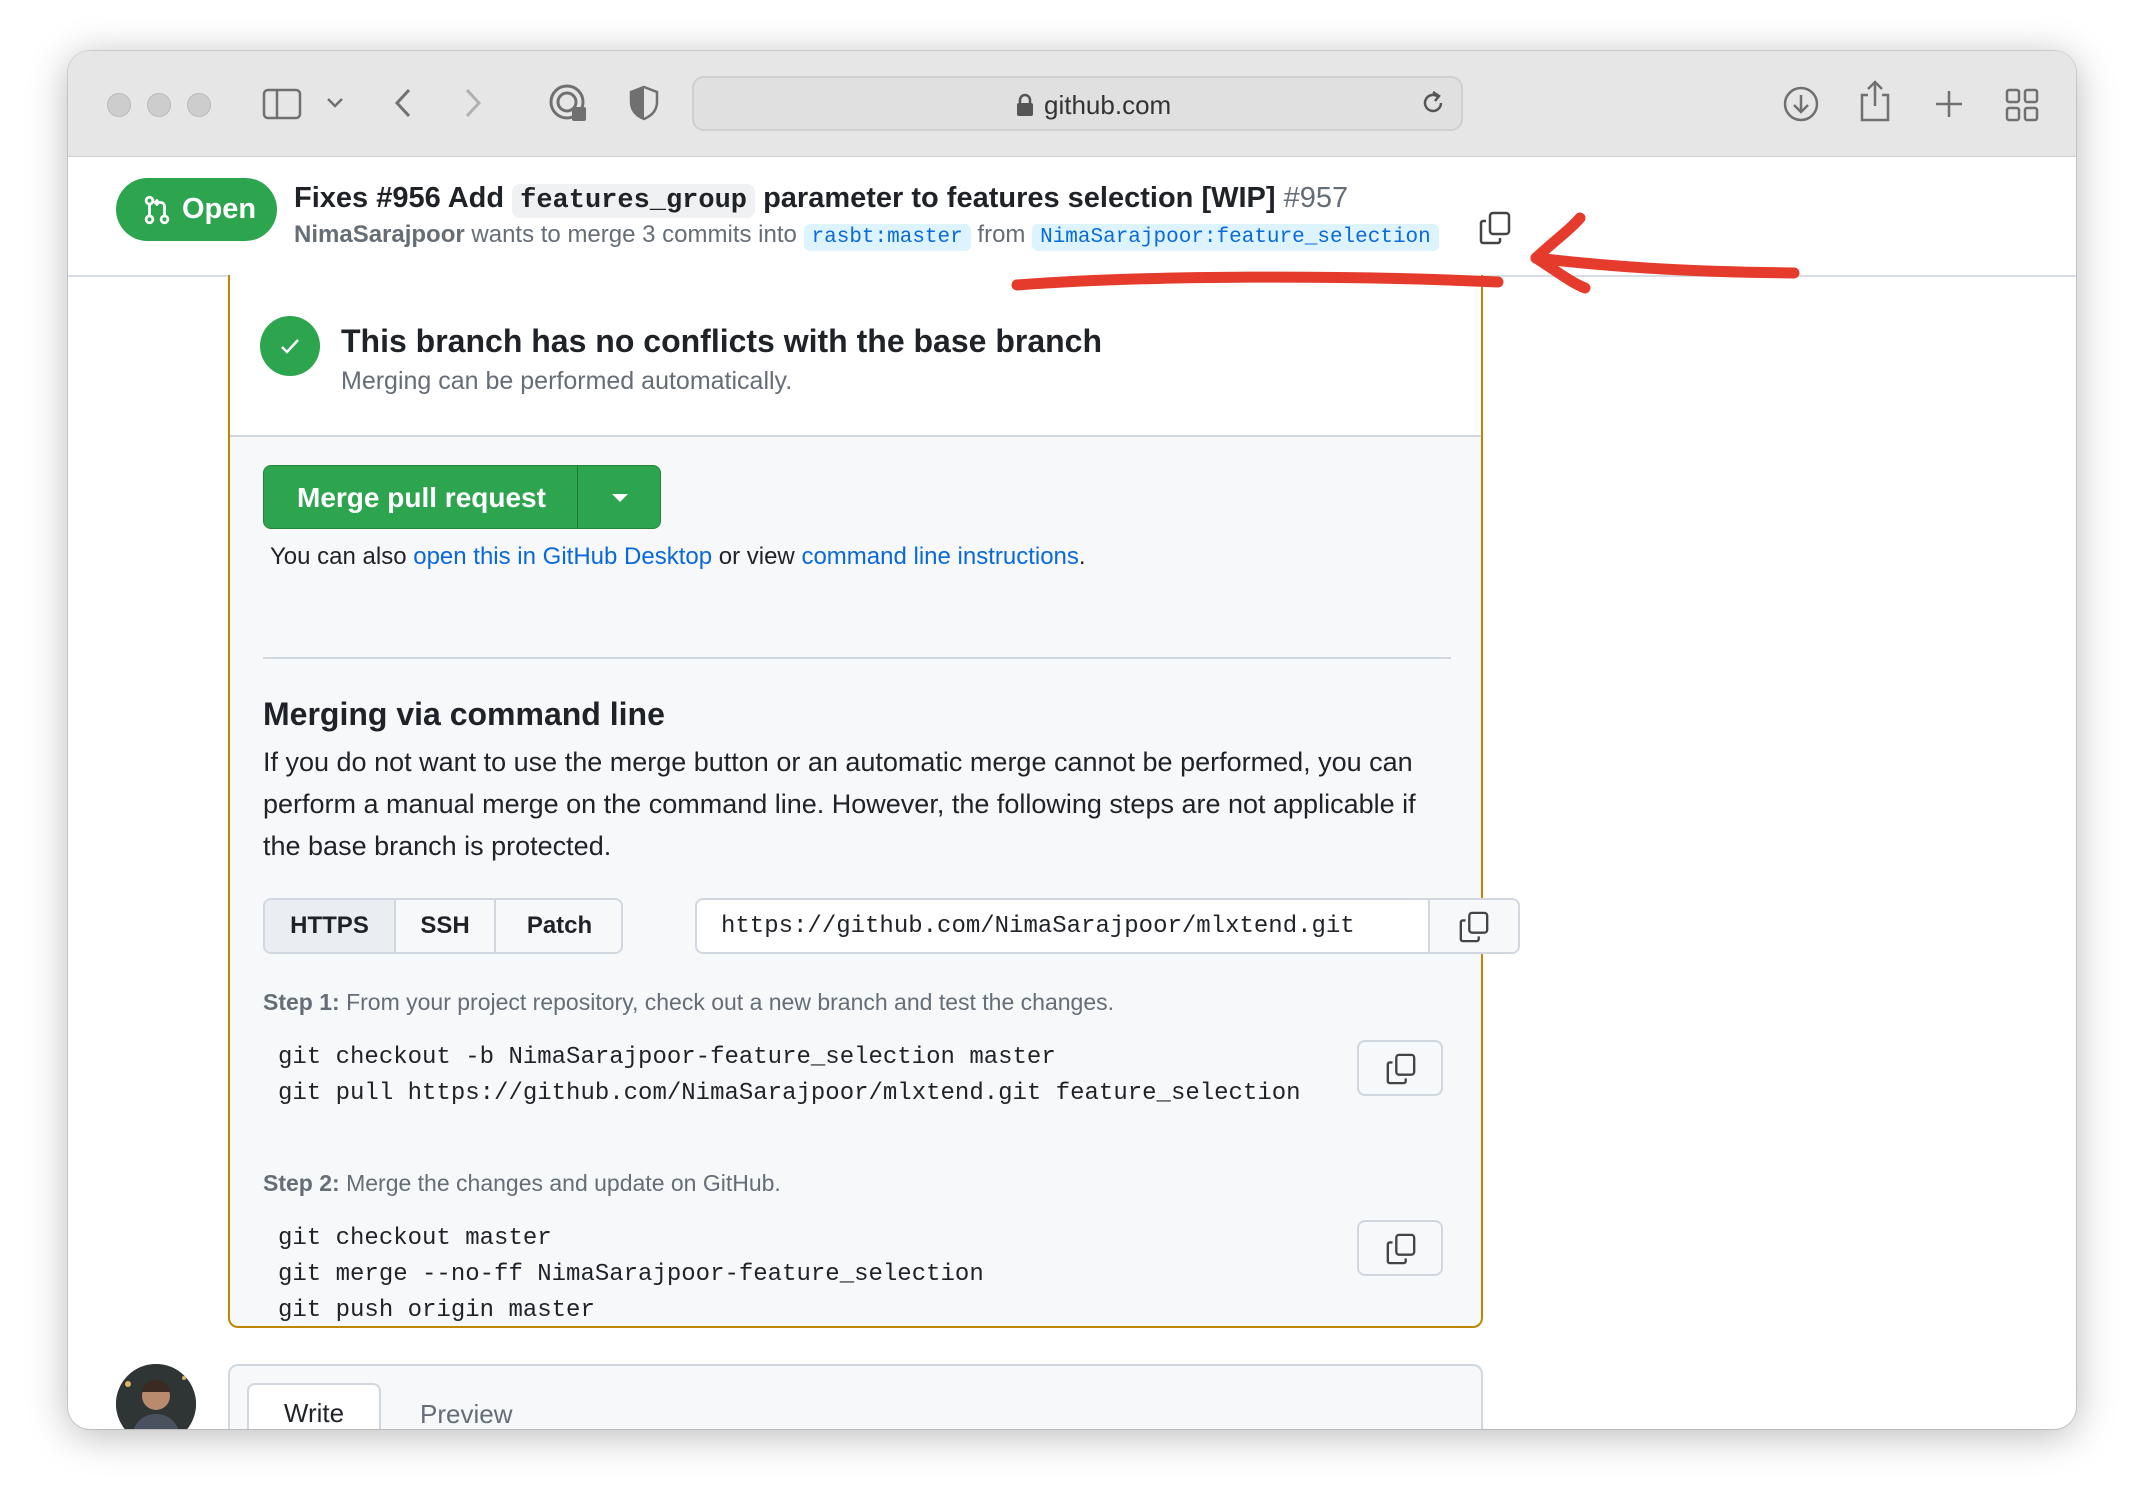 The height and width of the screenshot is (1512, 2144). Describe the element at coordinates (219, 209) in the screenshot. I see `pr-state-label: Open` at that location.